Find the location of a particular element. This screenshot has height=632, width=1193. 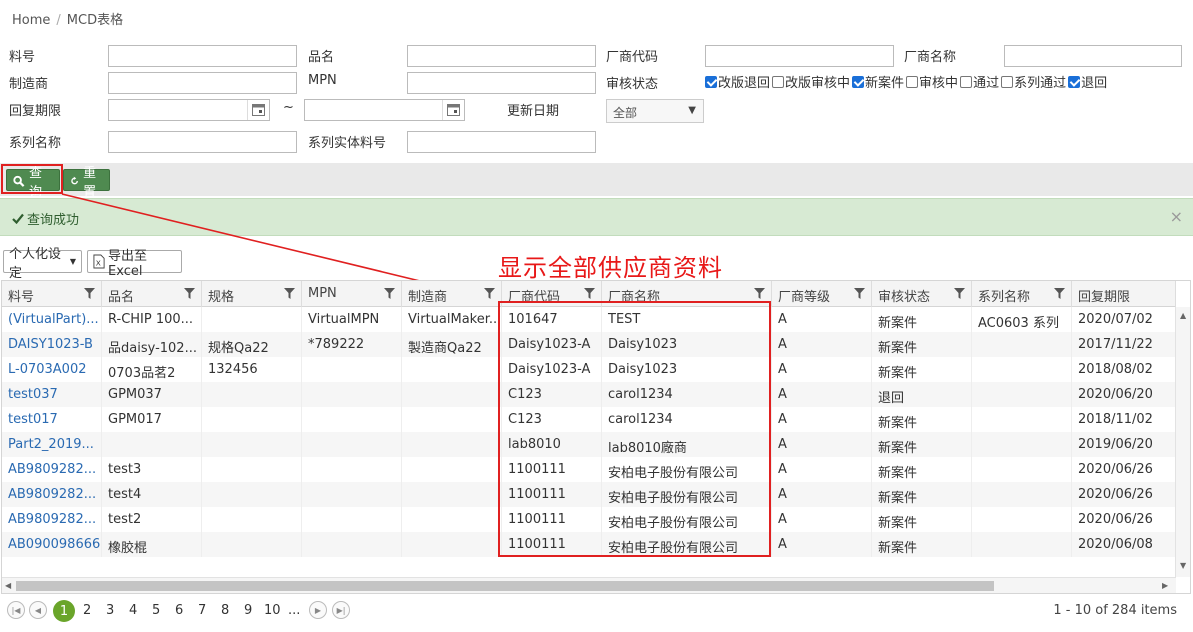

column-header-series-name: 系列名称 is located at coordinates (1022, 294).